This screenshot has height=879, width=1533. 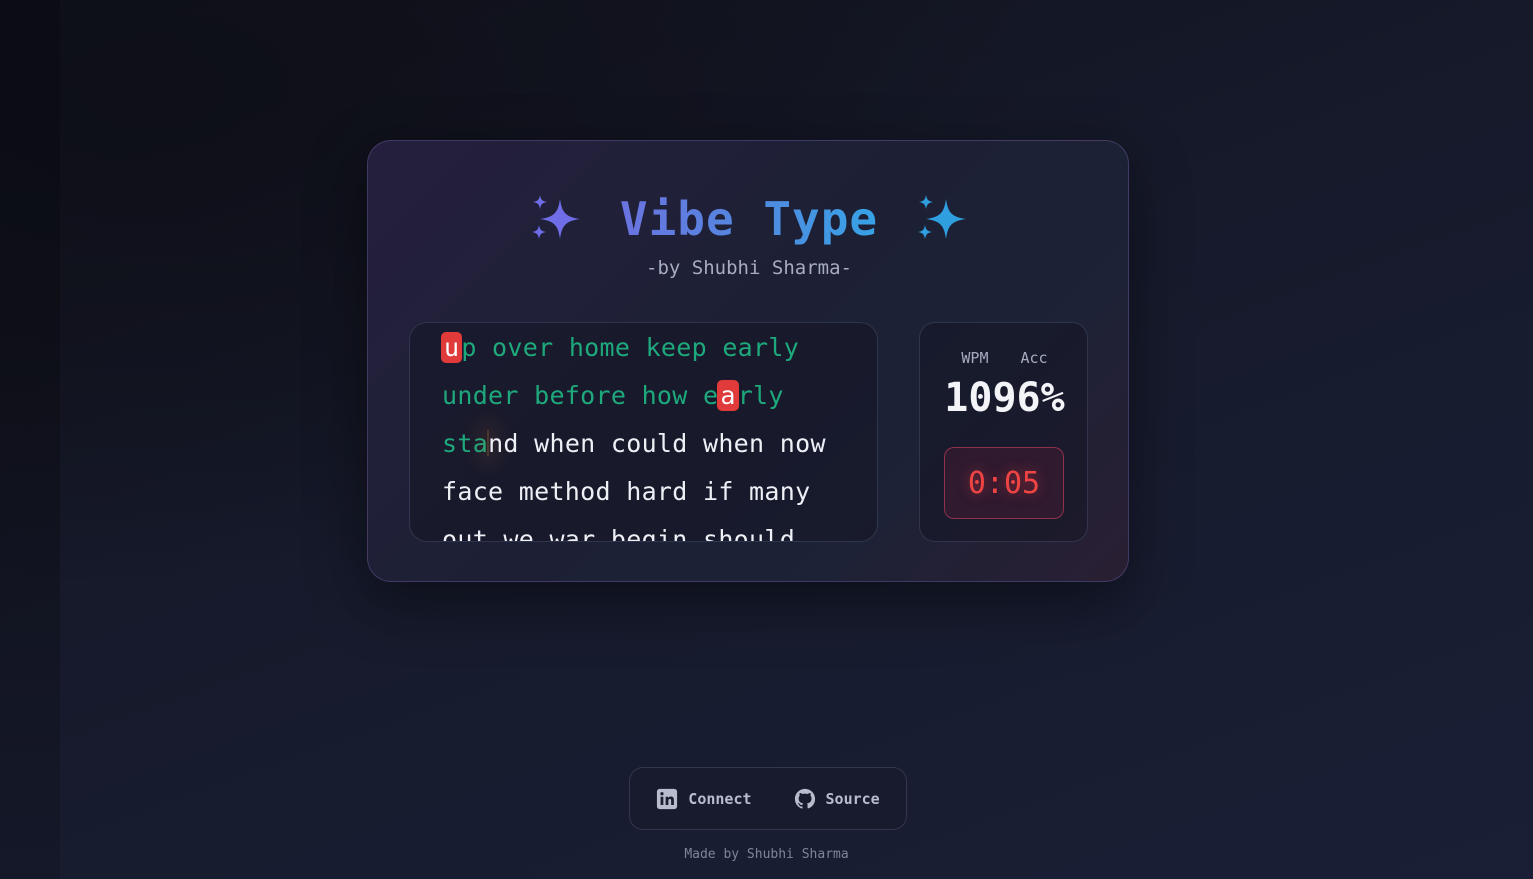 I want to click on stat-value: 1096%, so click(x=1004, y=398).